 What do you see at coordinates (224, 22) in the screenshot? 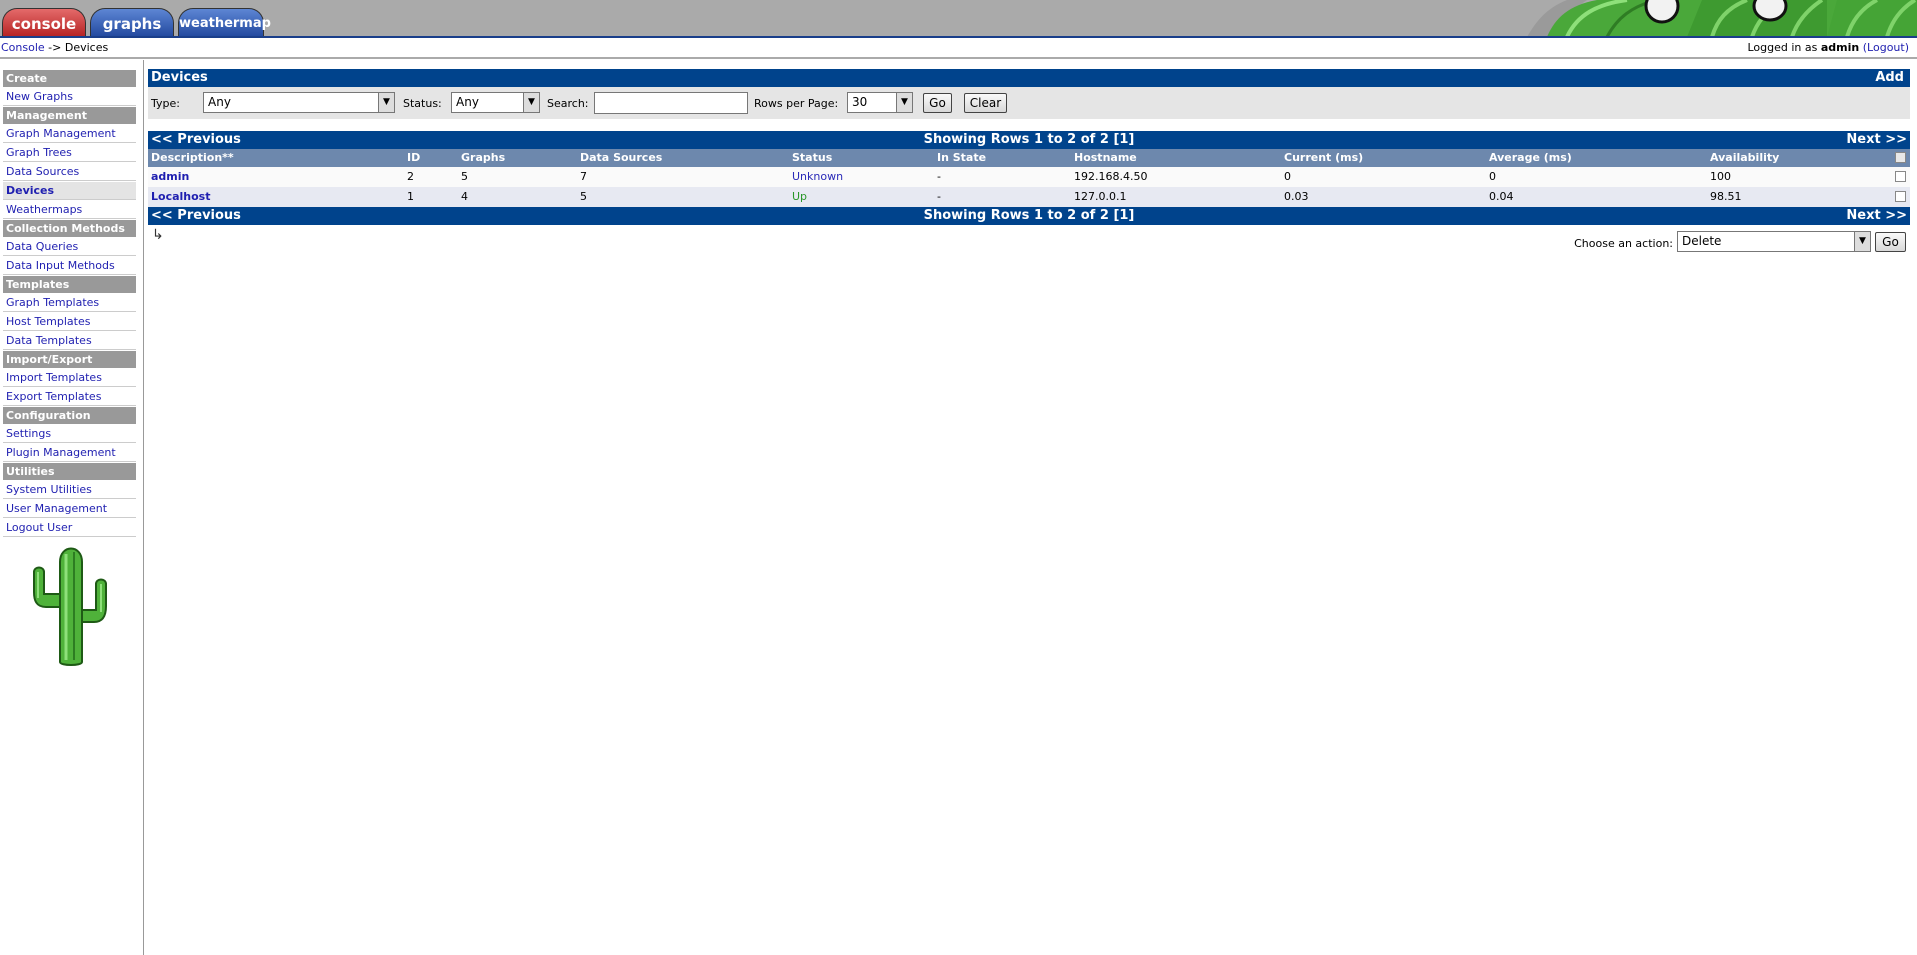
I see `tab-weathermap: weathermap` at bounding box center [224, 22].